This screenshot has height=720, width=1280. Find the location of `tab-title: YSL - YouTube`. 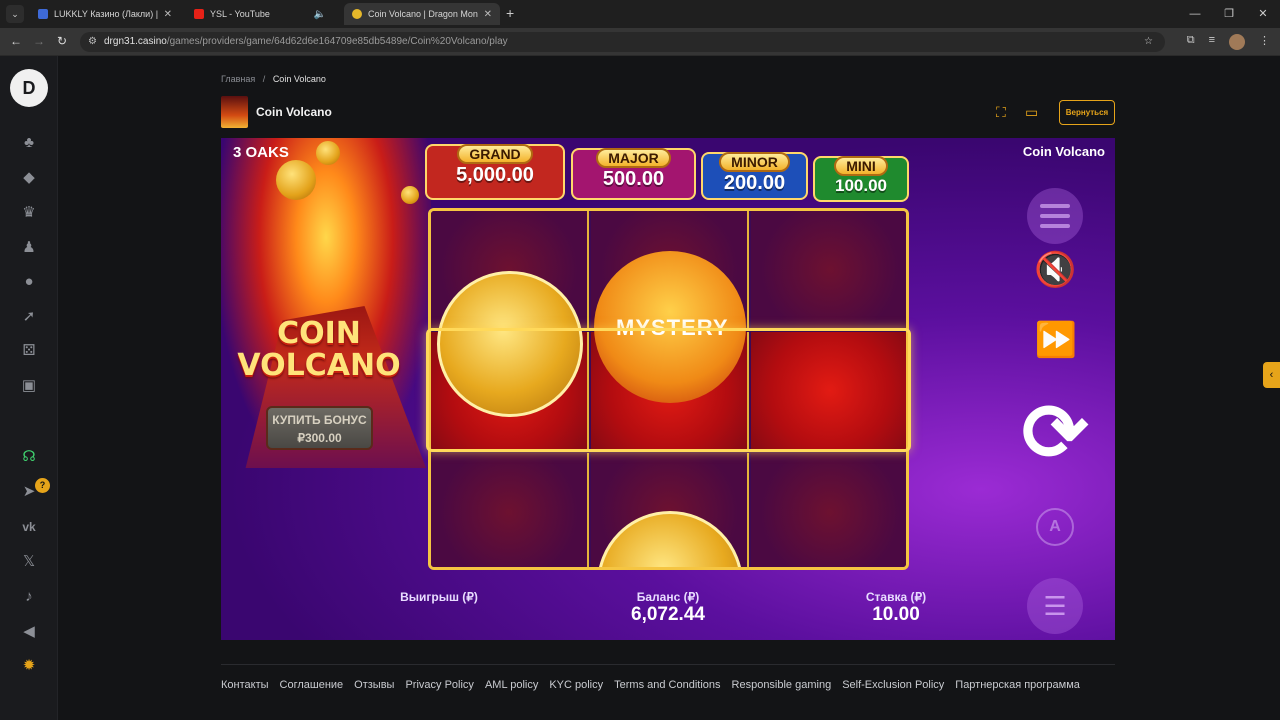

tab-title: YSL - YouTube is located at coordinates (240, 14).